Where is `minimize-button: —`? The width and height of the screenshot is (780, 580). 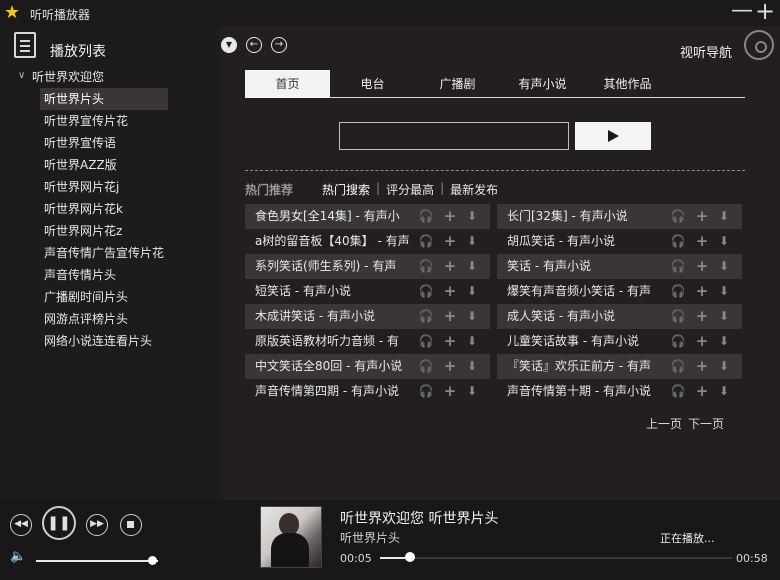 minimize-button: — is located at coordinates (742, 11).